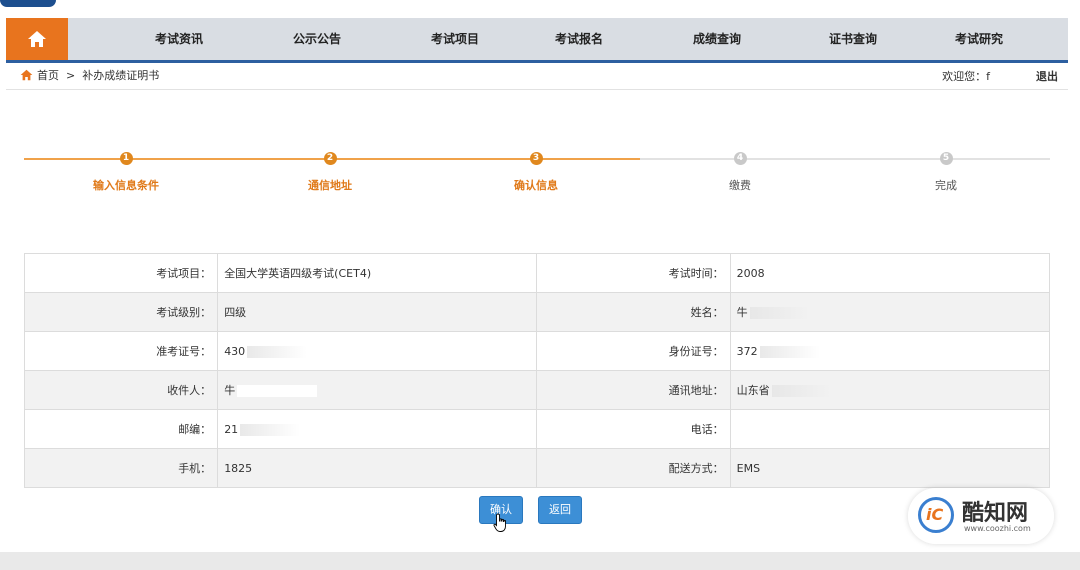  What do you see at coordinates (499, 522) in the screenshot?
I see `hand-cursor-icon` at bounding box center [499, 522].